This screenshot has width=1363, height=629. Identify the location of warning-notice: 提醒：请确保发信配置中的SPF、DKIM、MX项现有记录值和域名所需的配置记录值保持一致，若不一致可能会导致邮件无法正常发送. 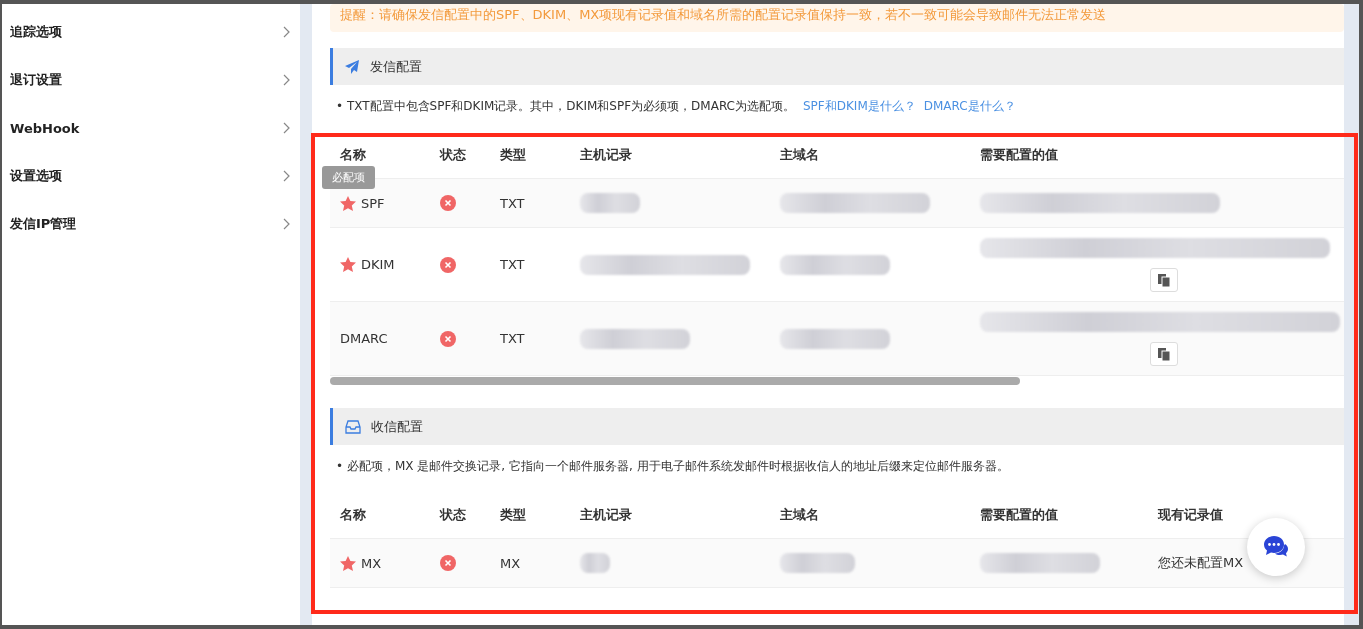
(837, 18).